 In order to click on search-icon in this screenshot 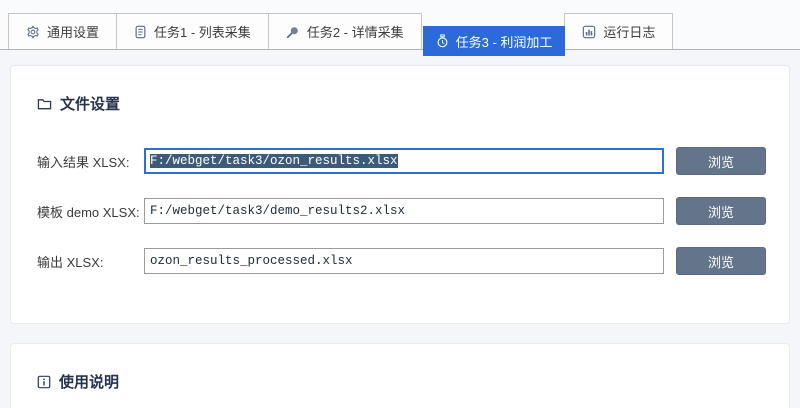, I will do `click(293, 32)`.